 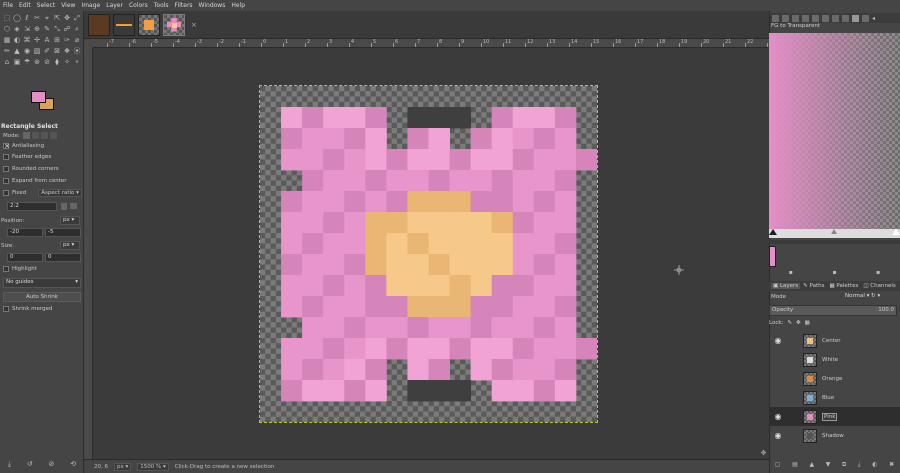 I want to click on menu-file: File, so click(x=8, y=5).